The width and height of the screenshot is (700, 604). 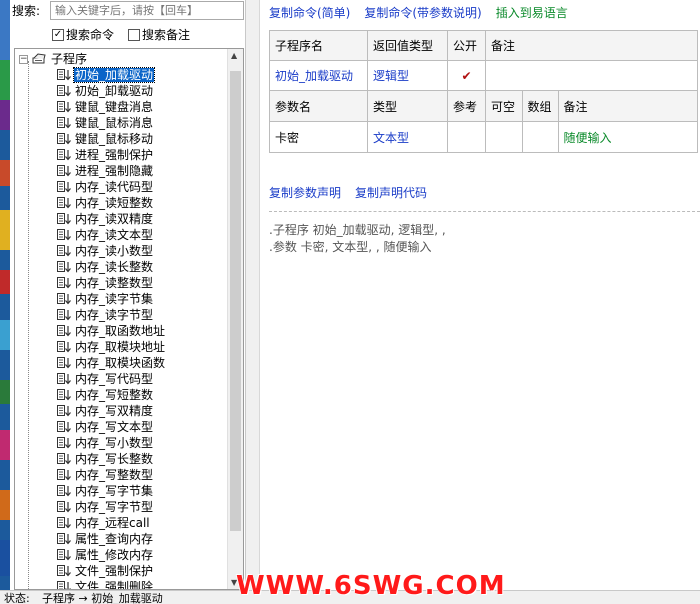 I want to click on col-param-name: 参数名, so click(x=318, y=106).